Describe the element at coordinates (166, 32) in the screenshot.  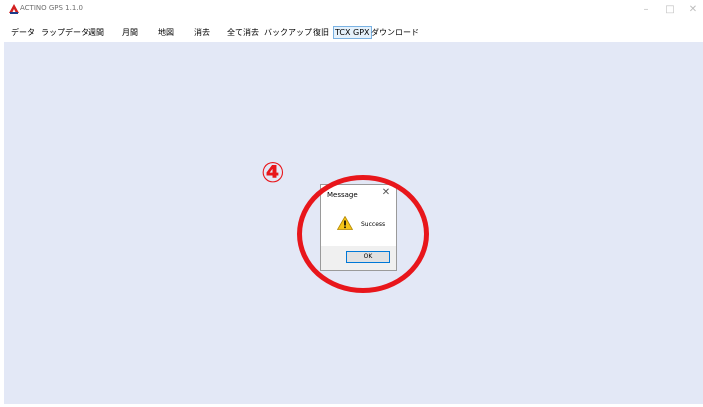
I see `menu-item-map: 地図` at that location.